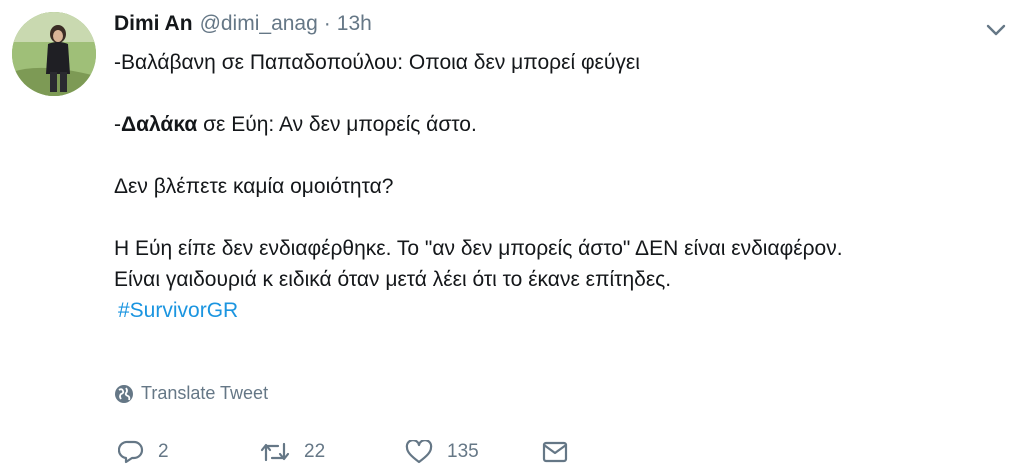 Image resolution: width=1024 pixels, height=476 pixels. Describe the element at coordinates (153, 24) in the screenshot. I see `display-name: Dimi An` at that location.